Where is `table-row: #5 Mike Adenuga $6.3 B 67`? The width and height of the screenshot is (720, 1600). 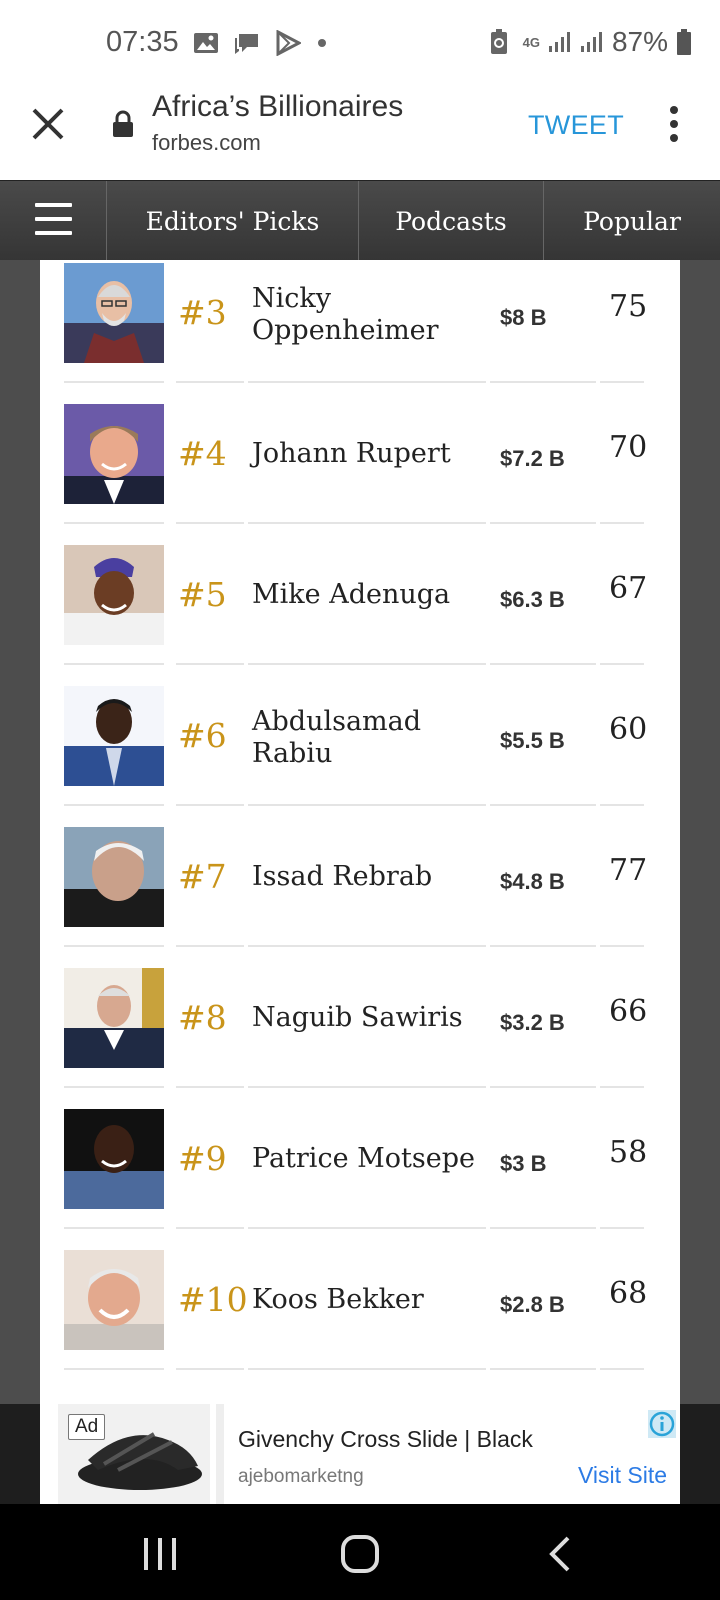 table-row: #5 Mike Adenuga $6.3 B 67 is located at coordinates (359, 608).